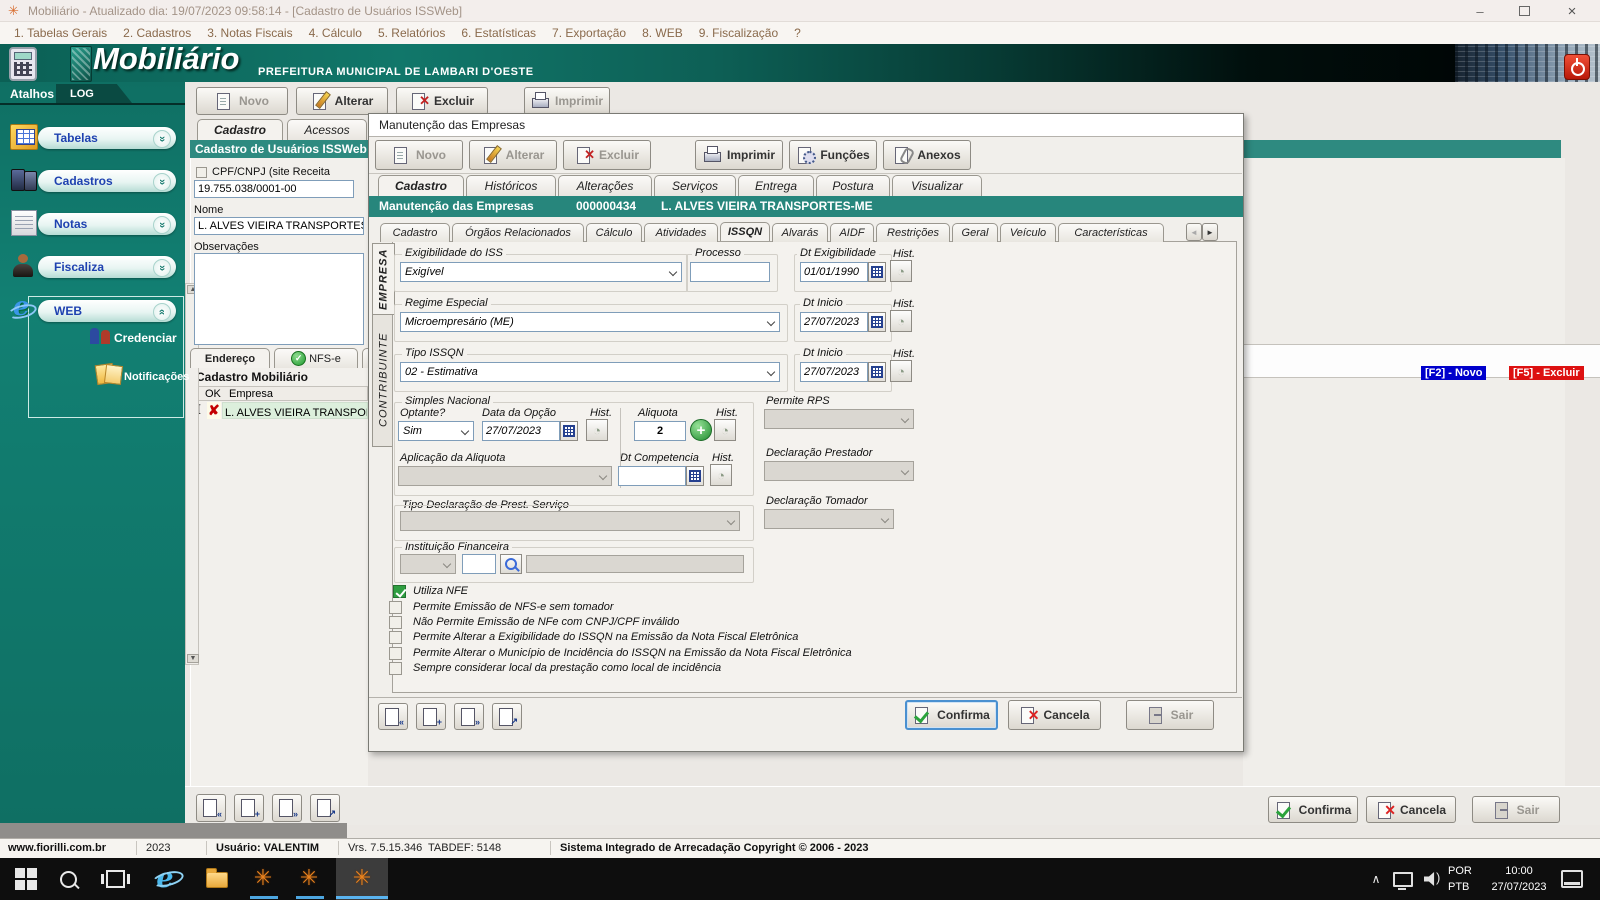 This screenshot has height=900, width=1600. What do you see at coordinates (419, 155) in the screenshot?
I see `dialog-novo-button: Novo` at bounding box center [419, 155].